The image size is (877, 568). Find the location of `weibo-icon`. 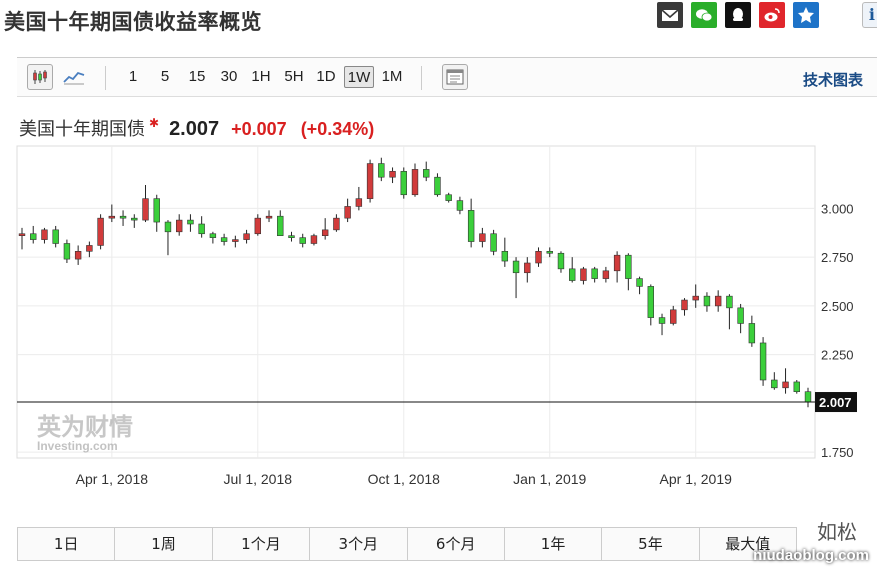

weibo-icon is located at coordinates (772, 15).